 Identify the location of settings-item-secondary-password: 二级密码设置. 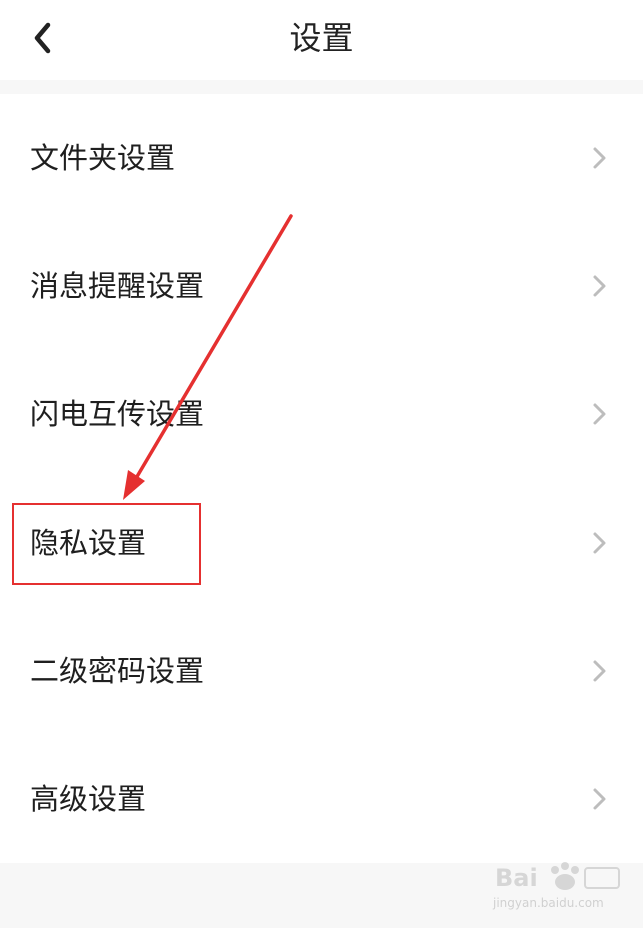
(321, 671).